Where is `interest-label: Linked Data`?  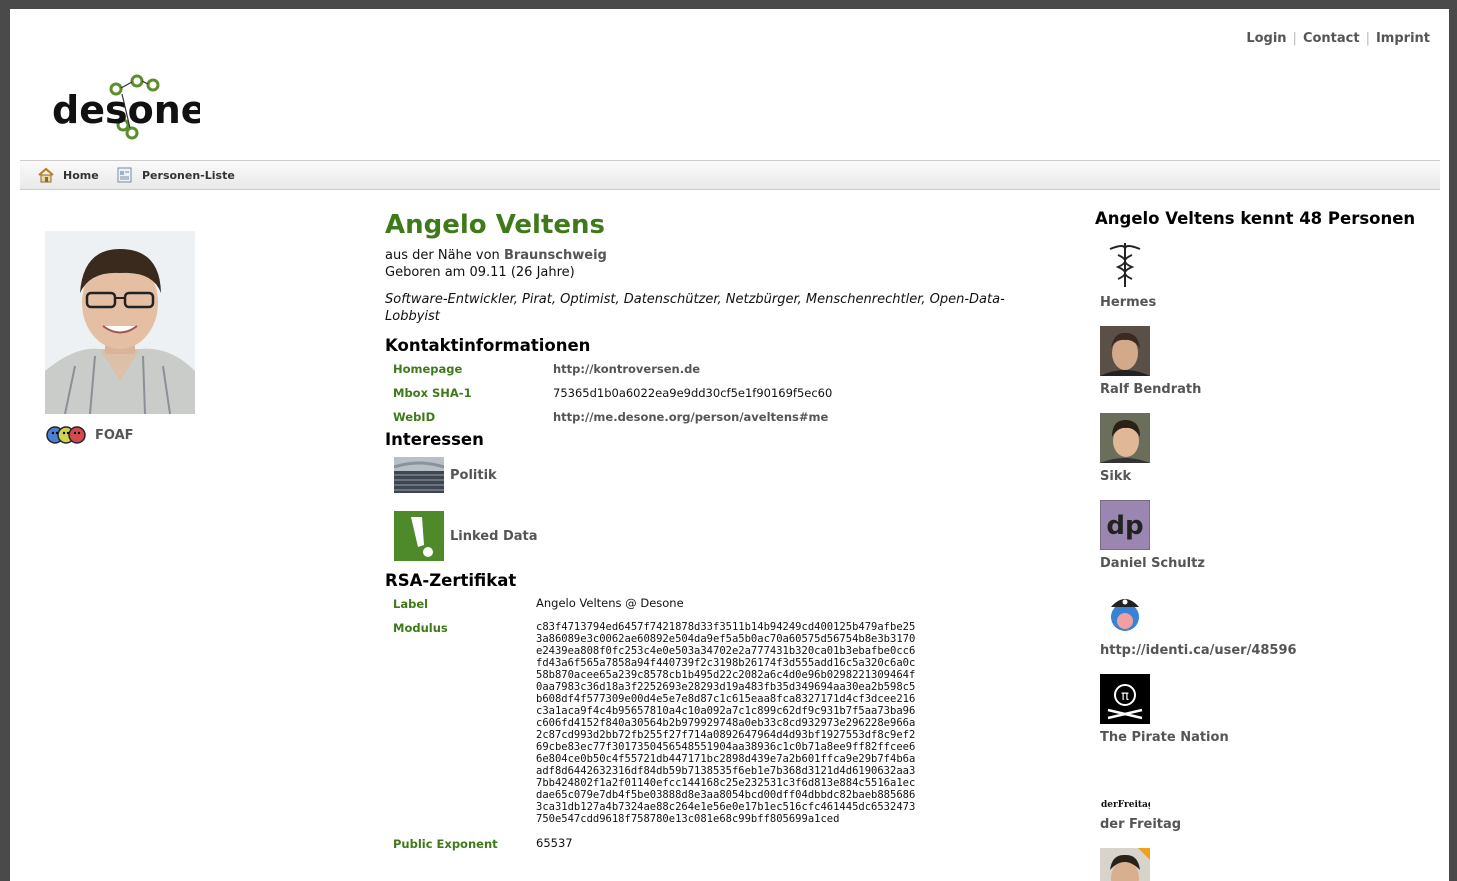
interest-label: Linked Data is located at coordinates (494, 536).